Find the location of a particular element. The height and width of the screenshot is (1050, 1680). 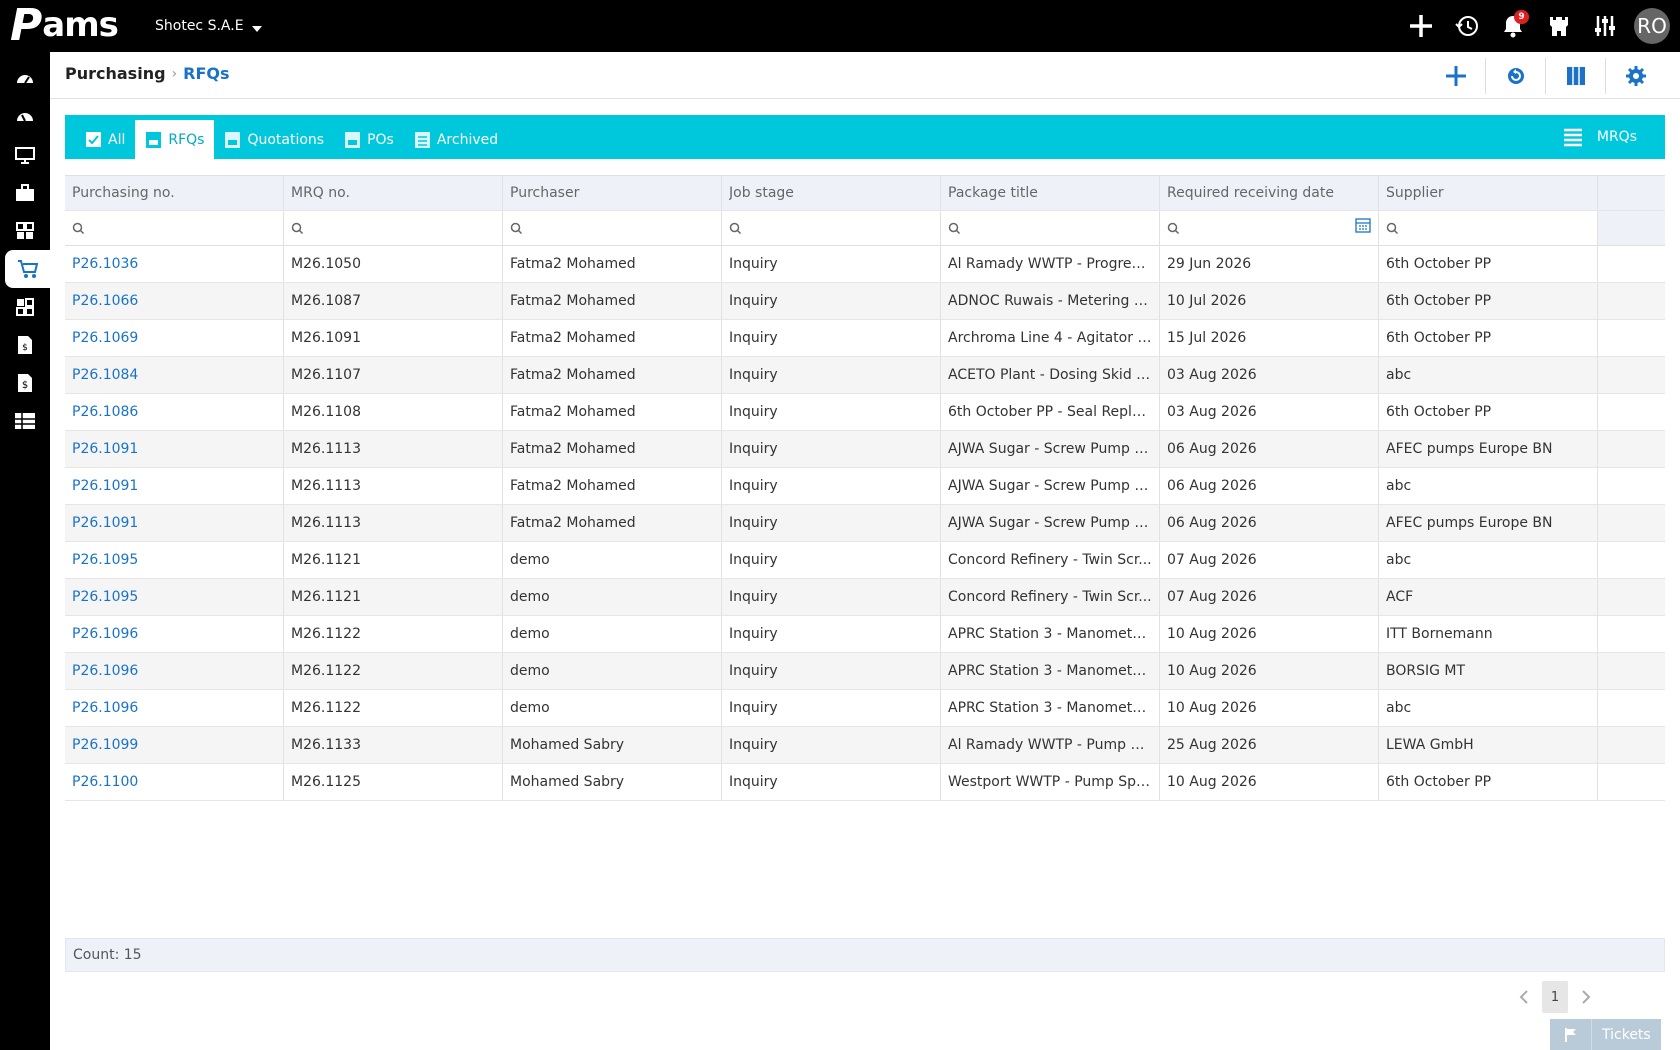

table-cell: P26.1066 is located at coordinates (174, 301).